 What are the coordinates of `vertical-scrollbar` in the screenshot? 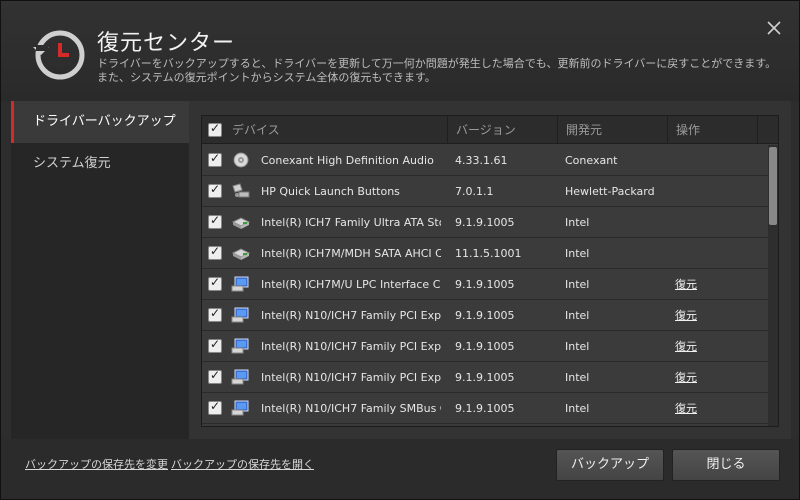 It's located at (773, 285).